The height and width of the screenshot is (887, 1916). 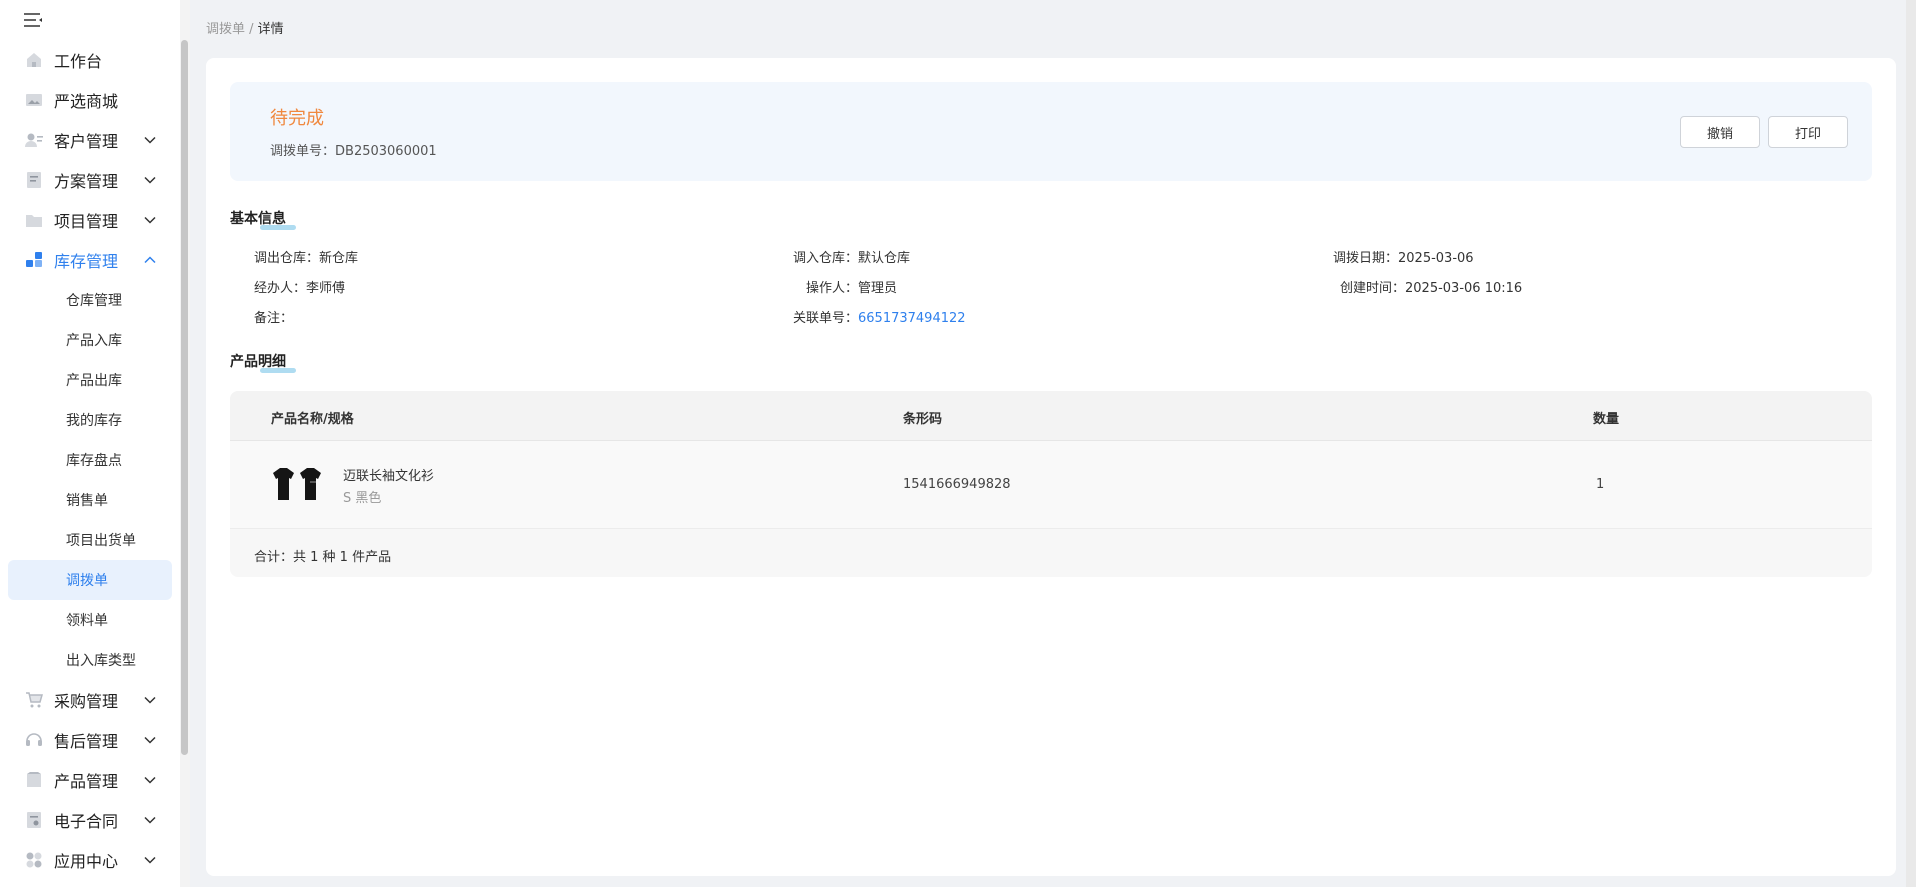 I want to click on print-button: 打印, so click(x=1808, y=132).